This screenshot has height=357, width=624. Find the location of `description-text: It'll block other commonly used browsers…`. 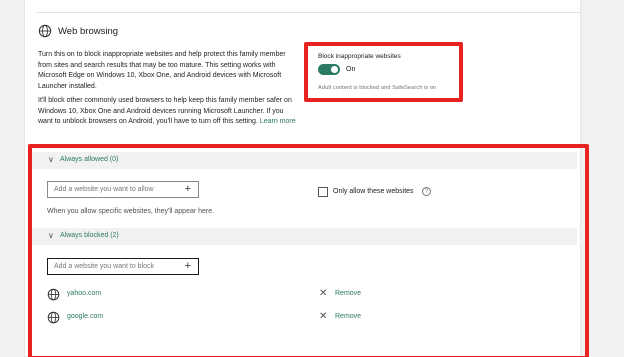

description-text: It'll block other commonly used browsers… is located at coordinates (165, 111).